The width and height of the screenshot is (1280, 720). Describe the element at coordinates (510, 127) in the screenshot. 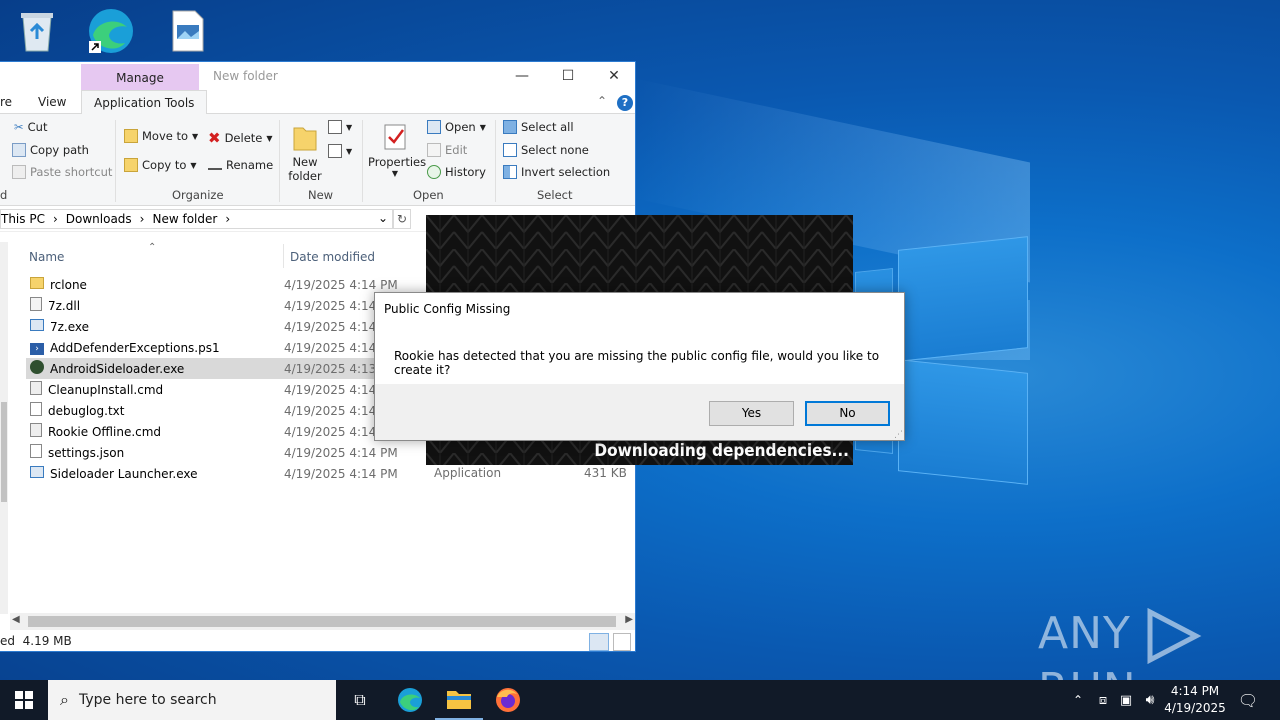

I see `select-all-icon` at that location.